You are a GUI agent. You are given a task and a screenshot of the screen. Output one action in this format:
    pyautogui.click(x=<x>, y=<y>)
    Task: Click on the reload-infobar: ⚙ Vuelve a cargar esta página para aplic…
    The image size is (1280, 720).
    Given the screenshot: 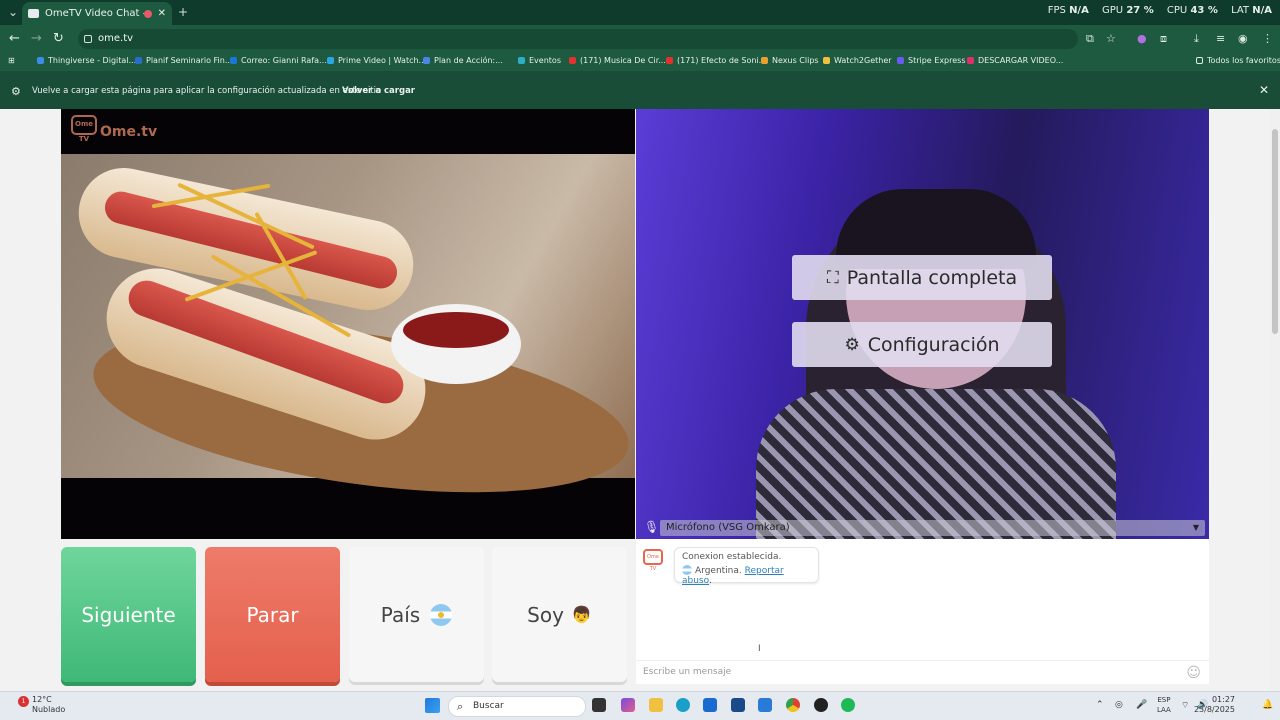 What is the action you would take?
    pyautogui.click(x=640, y=90)
    